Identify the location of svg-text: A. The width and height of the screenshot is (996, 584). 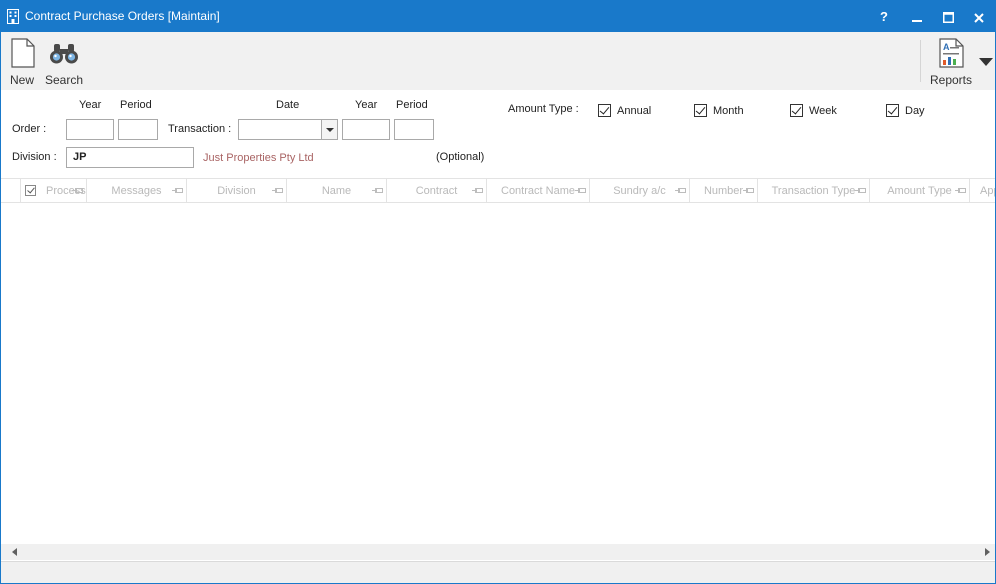
(946, 47).